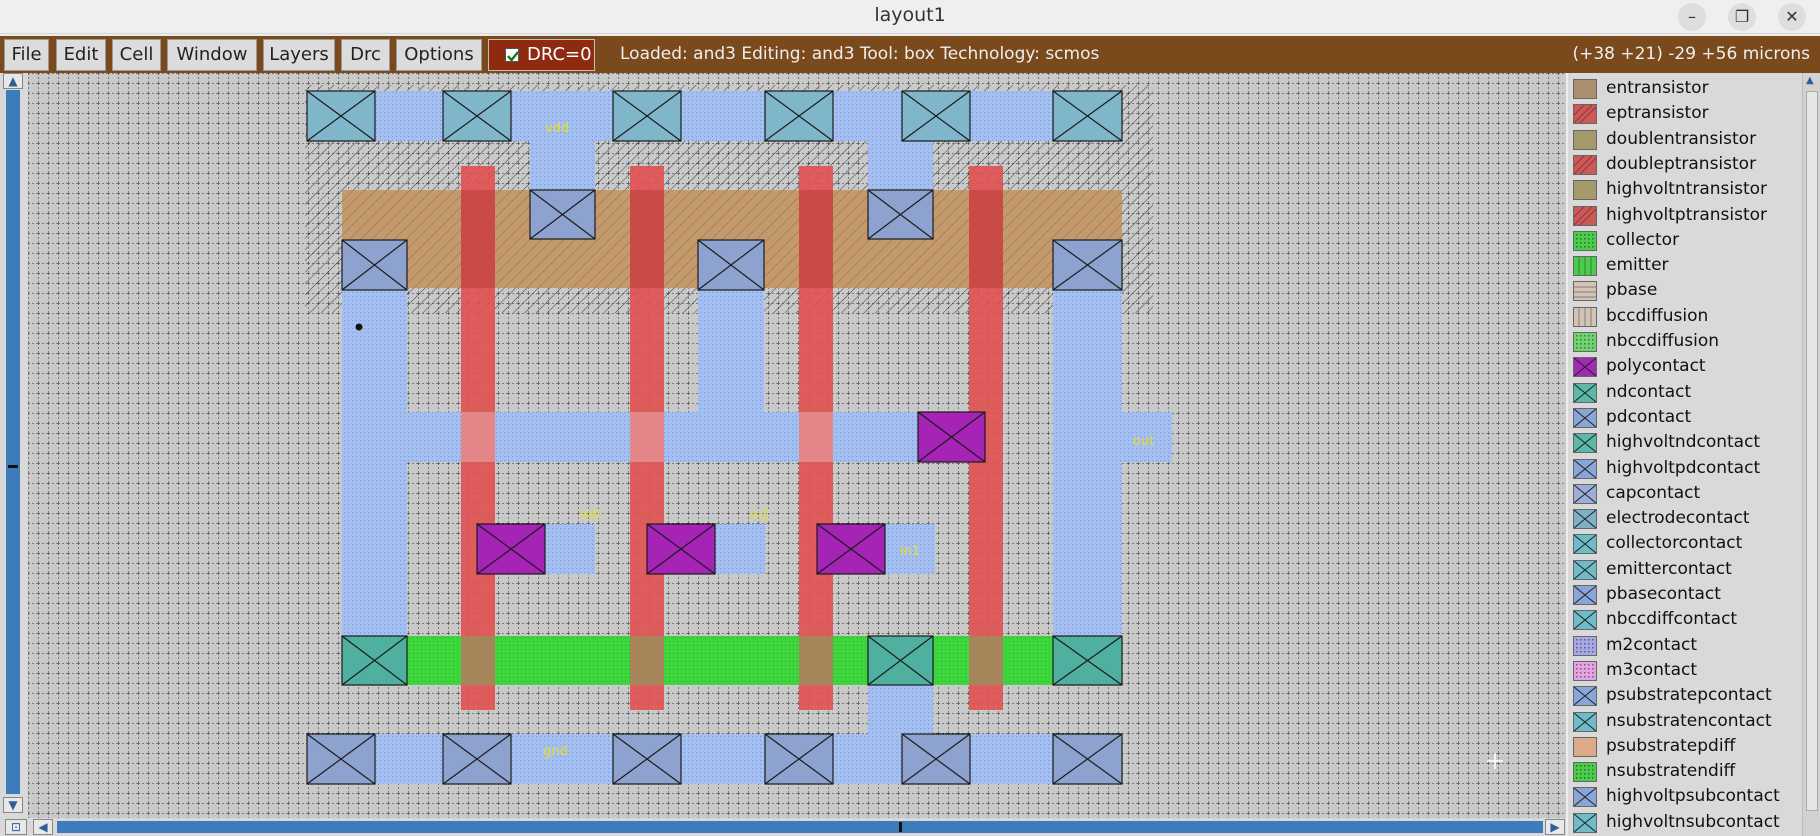  Describe the element at coordinates (1683, 543) in the screenshot. I see `layer-item: collectorcontact` at that location.